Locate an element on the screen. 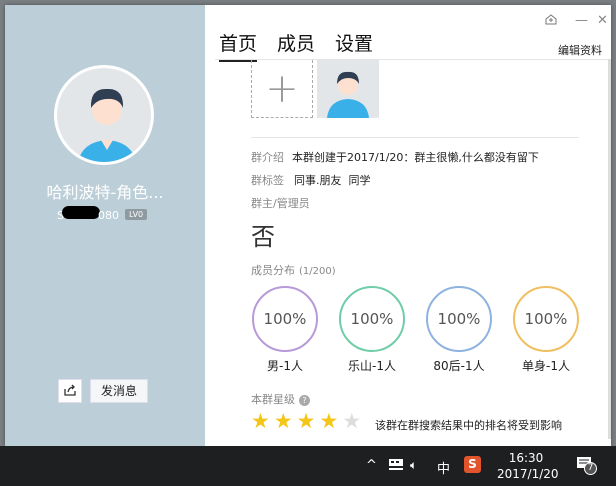 This screenshot has height=486, width=616. group-tags: 群标签 同事.朋友 同学 is located at coordinates (311, 180).